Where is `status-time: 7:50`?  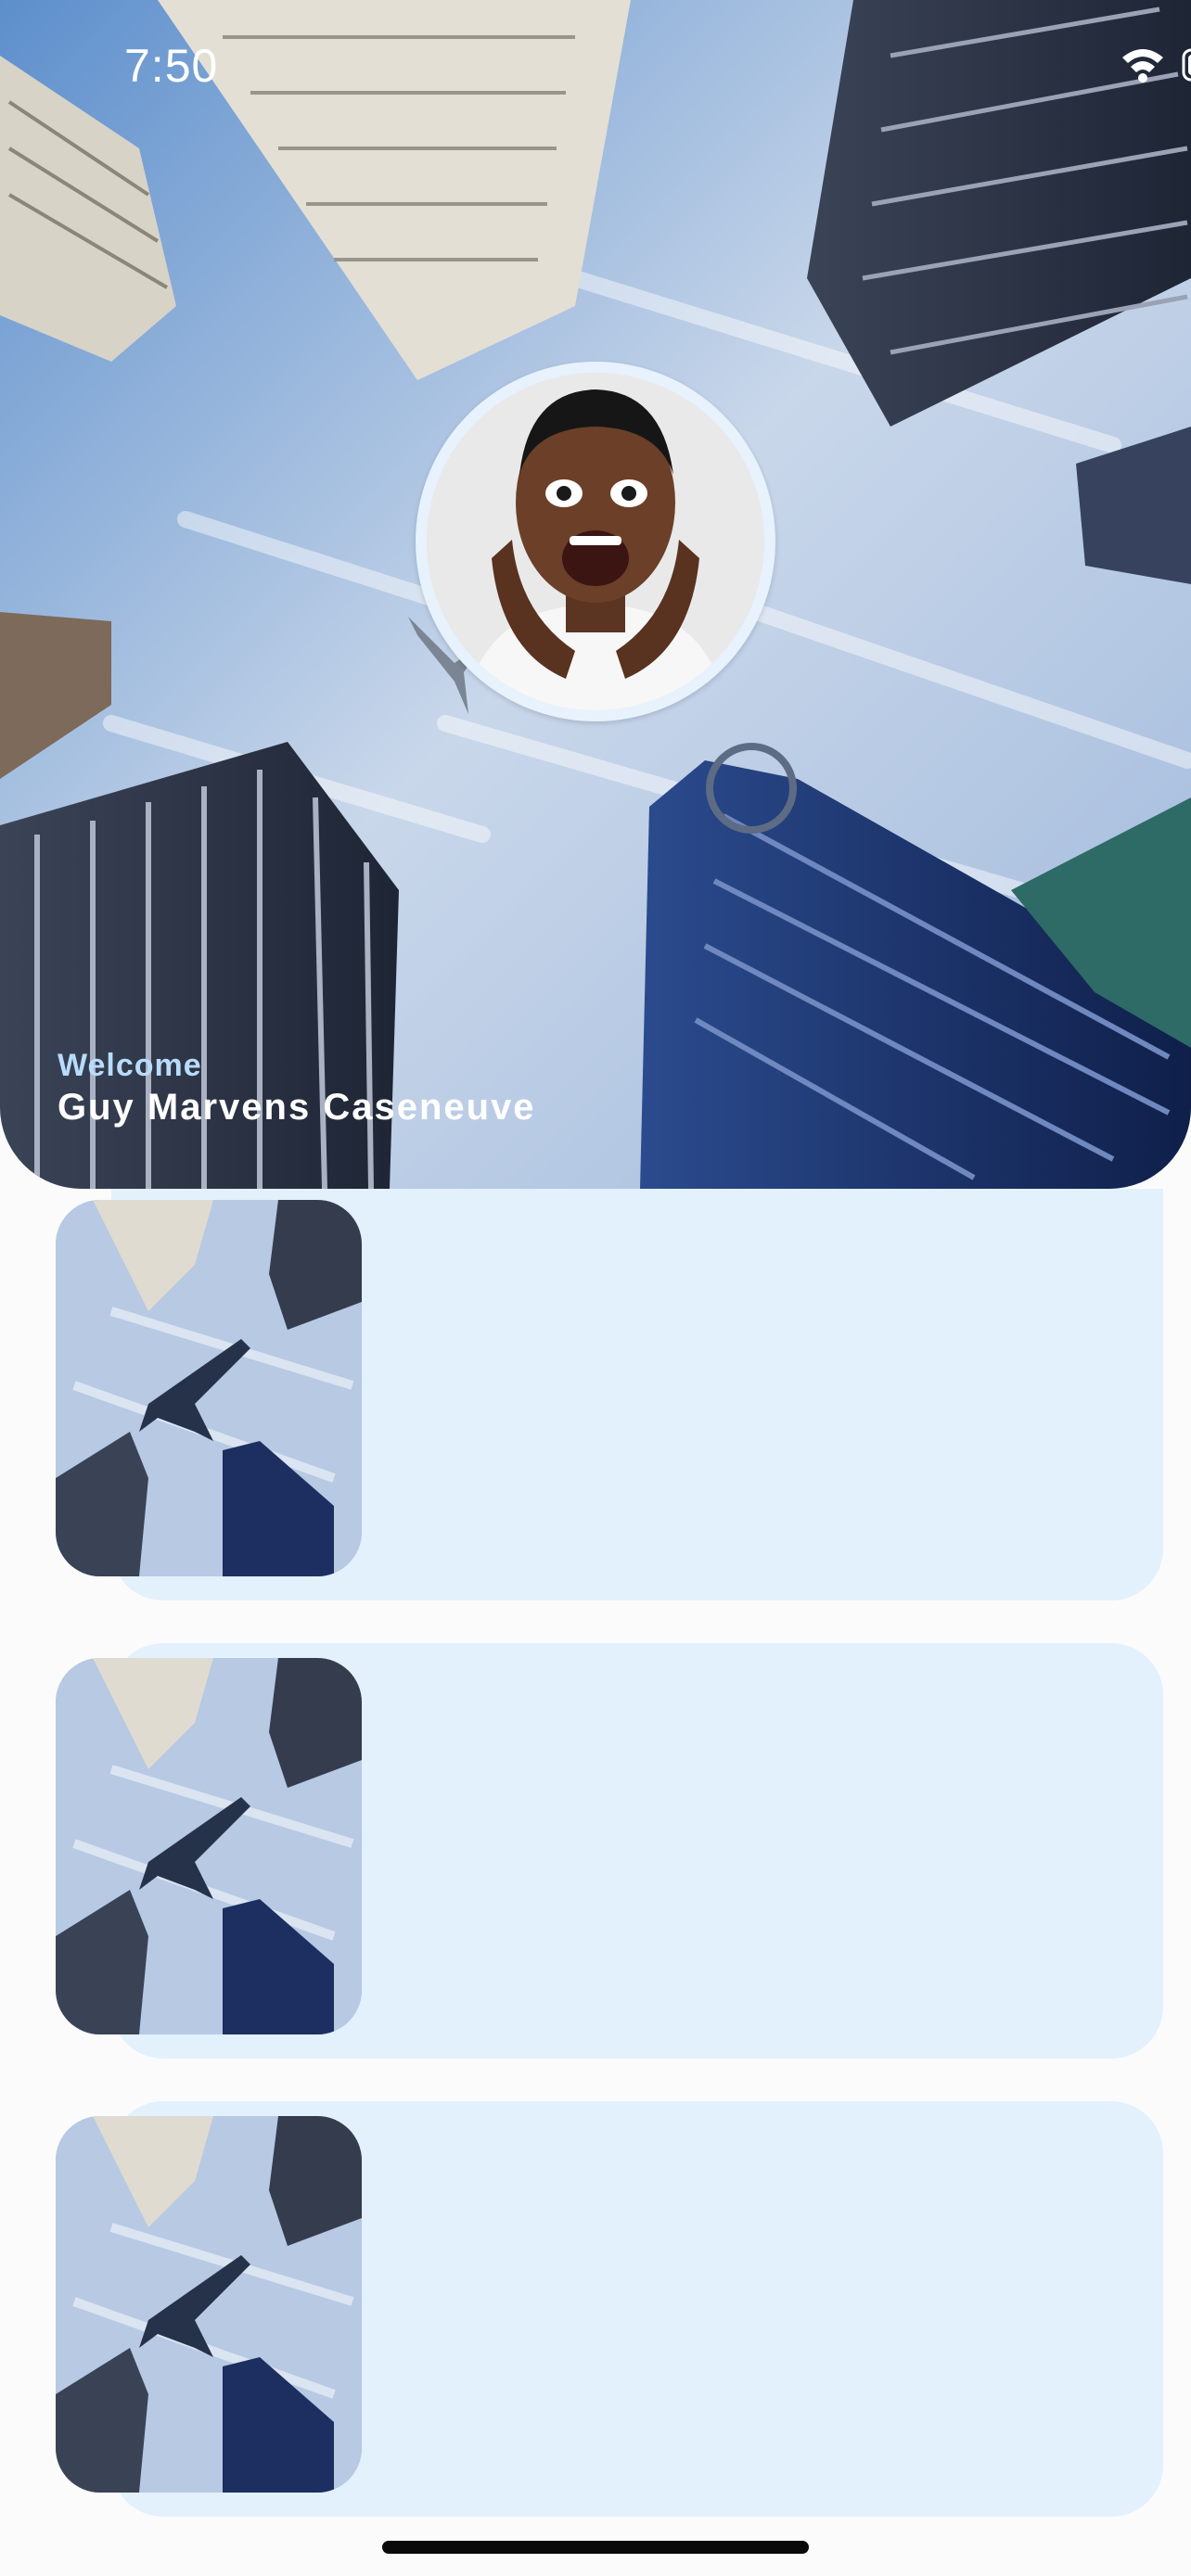
status-time: 7:50 is located at coordinates (171, 66).